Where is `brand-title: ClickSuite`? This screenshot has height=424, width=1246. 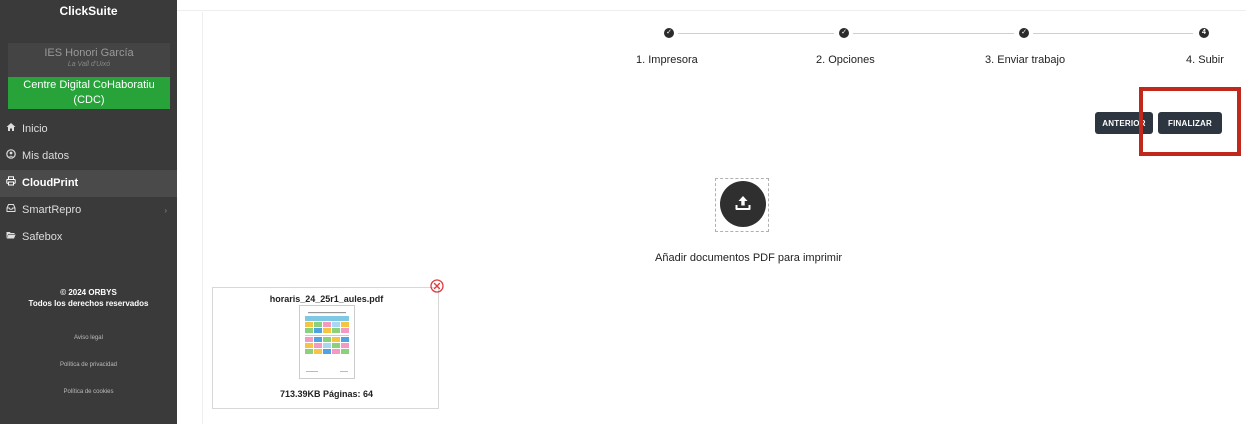 brand-title: ClickSuite is located at coordinates (88, 11).